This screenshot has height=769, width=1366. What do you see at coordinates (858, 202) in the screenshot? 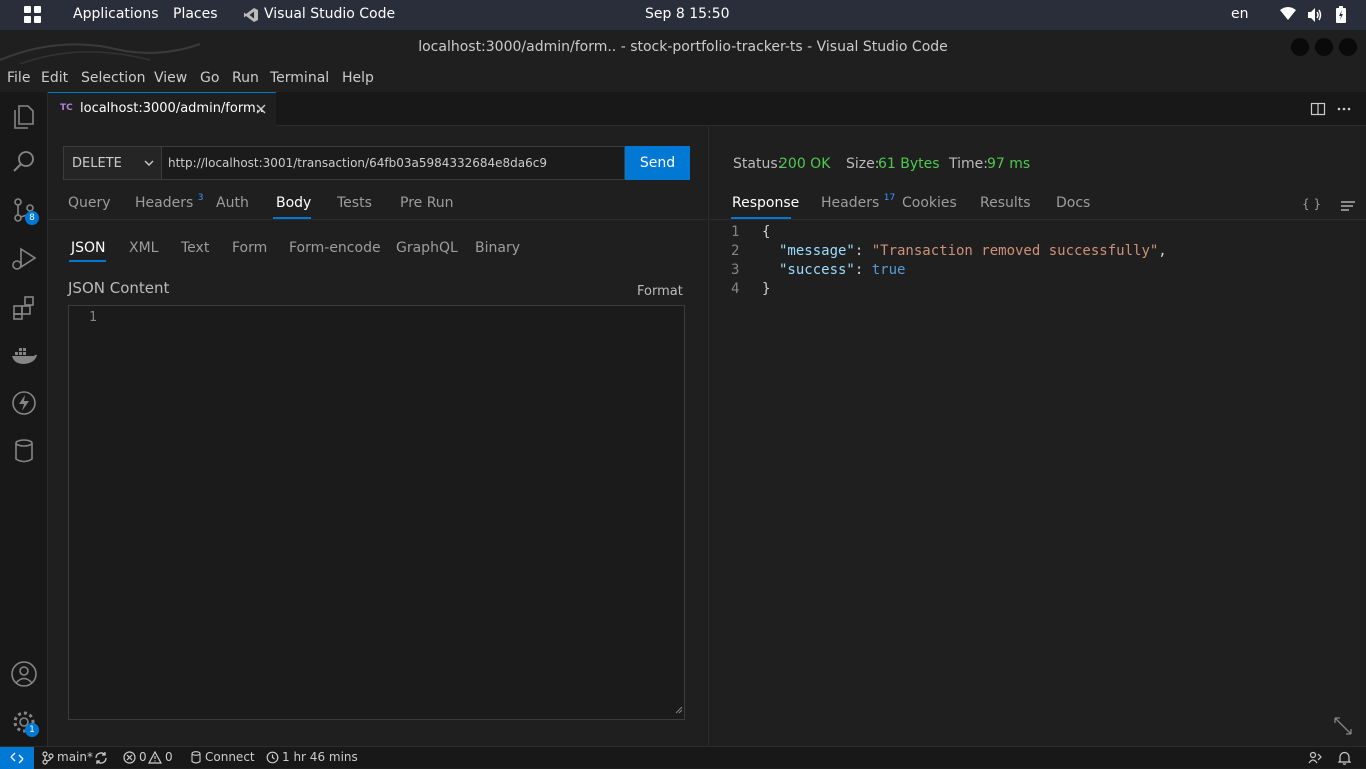
I see `tab-response-headers: Headers 17` at bounding box center [858, 202].